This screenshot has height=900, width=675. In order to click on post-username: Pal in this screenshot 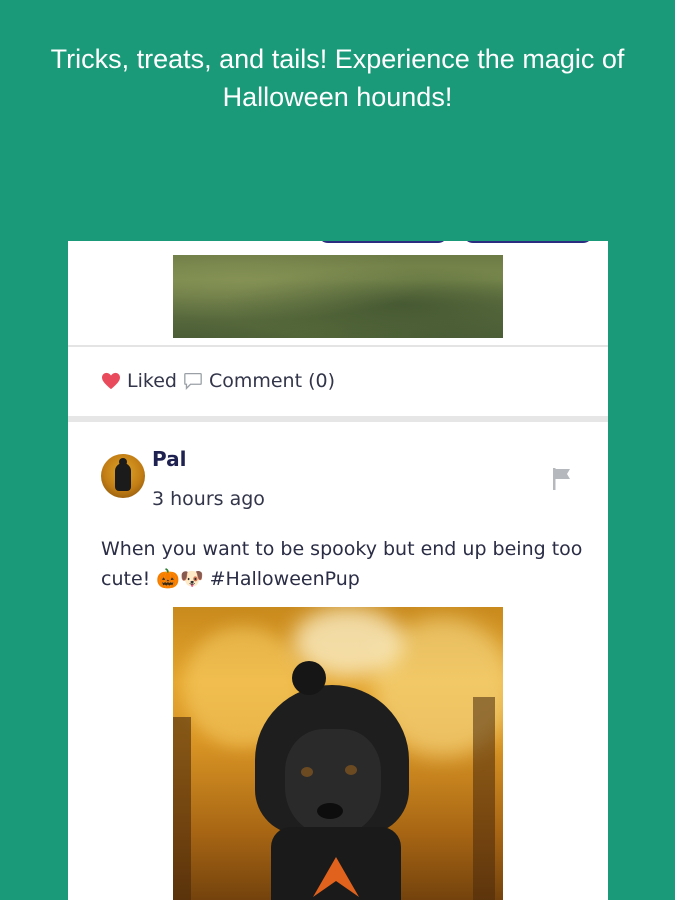, I will do `click(169, 459)`.